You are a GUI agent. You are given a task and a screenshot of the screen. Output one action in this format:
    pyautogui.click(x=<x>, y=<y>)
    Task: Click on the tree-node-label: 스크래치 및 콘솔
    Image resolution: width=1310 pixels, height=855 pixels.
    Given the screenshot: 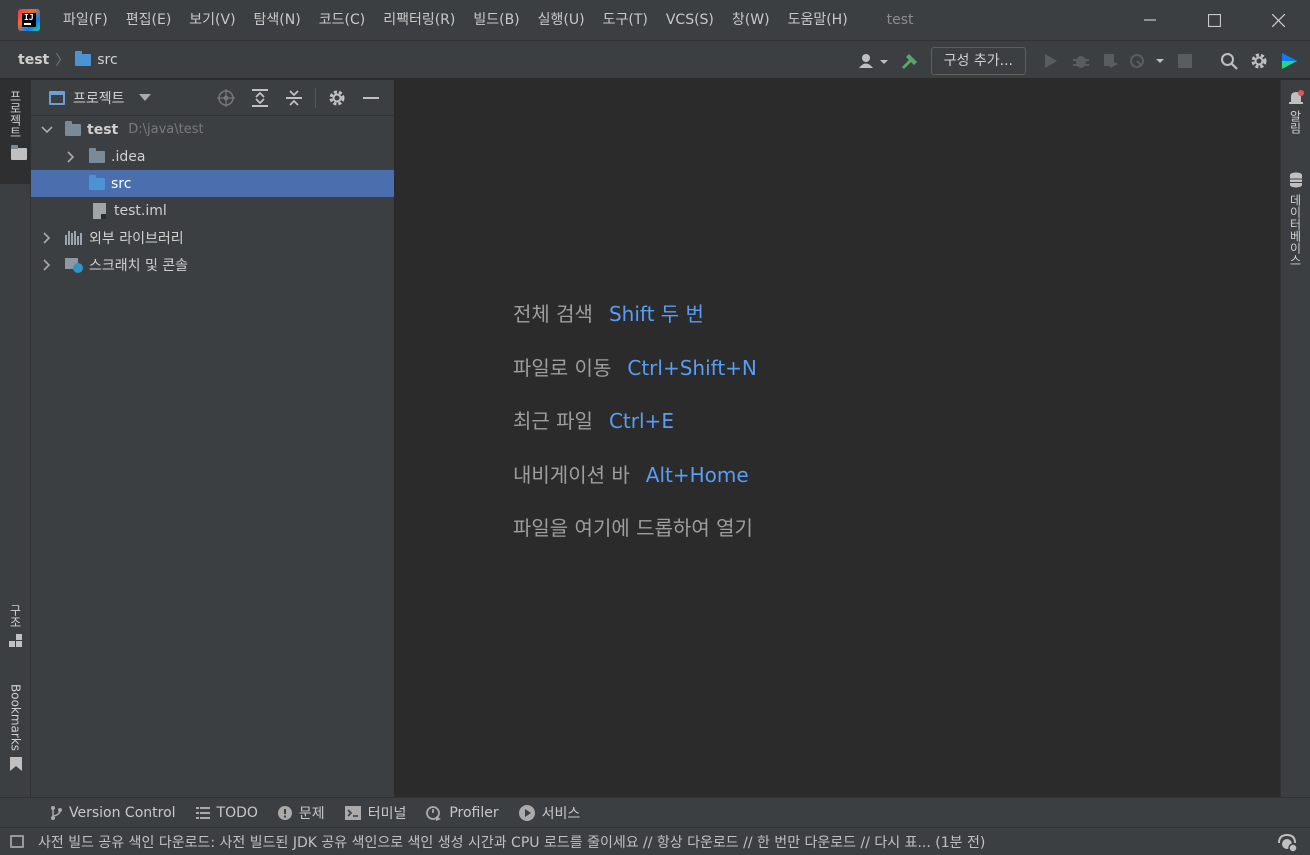 What is the action you would take?
    pyautogui.click(x=139, y=265)
    